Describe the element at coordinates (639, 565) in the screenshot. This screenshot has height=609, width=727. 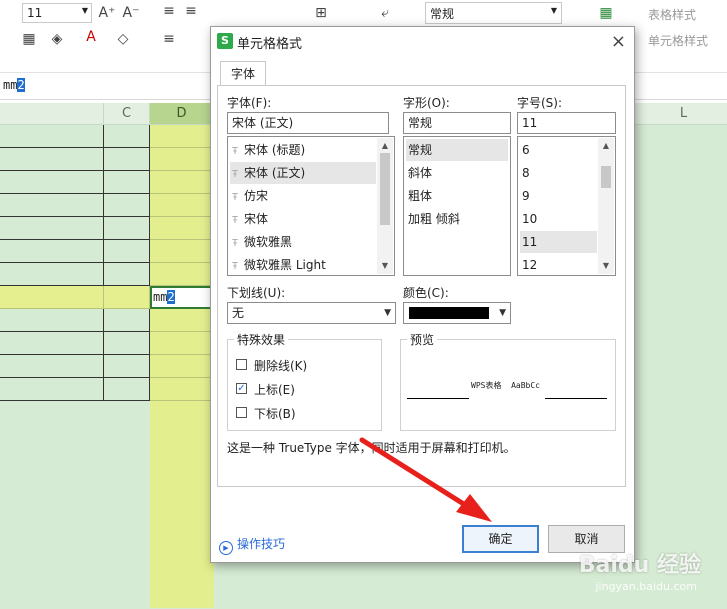
I see `watermark-logo: Baidu 经验` at that location.